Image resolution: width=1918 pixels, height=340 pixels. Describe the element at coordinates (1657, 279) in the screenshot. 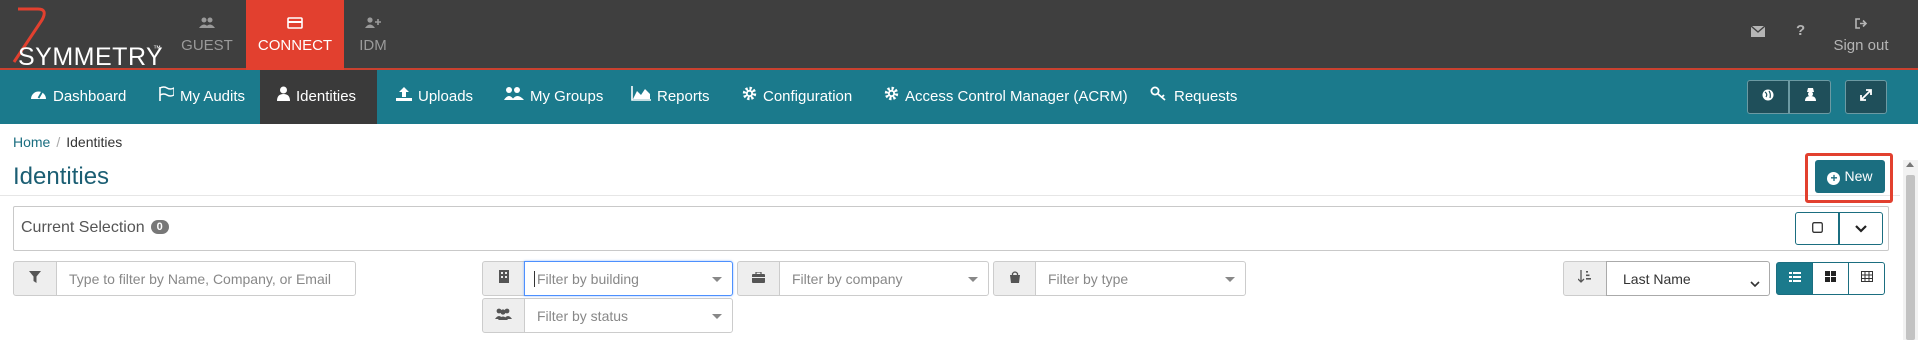

I see `sort-select-value: Last Name` at that location.